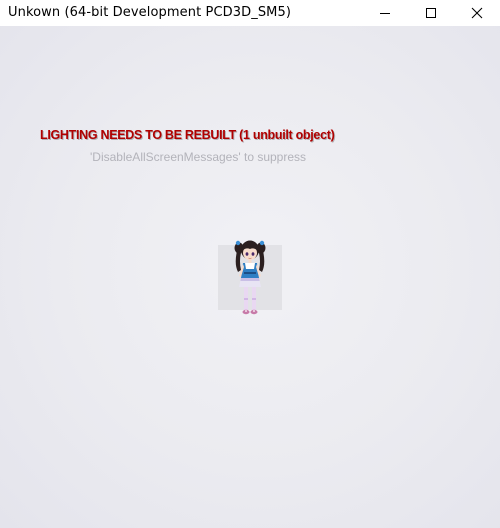 The image size is (500, 528). I want to click on window-title: Unkown (64-bit Development PCD3D_SM5), so click(150, 12).